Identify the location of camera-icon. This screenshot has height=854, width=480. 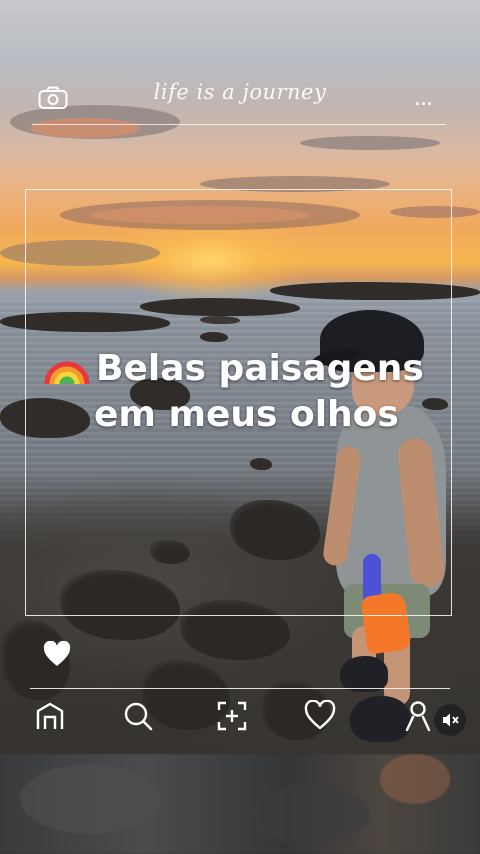
(53, 98).